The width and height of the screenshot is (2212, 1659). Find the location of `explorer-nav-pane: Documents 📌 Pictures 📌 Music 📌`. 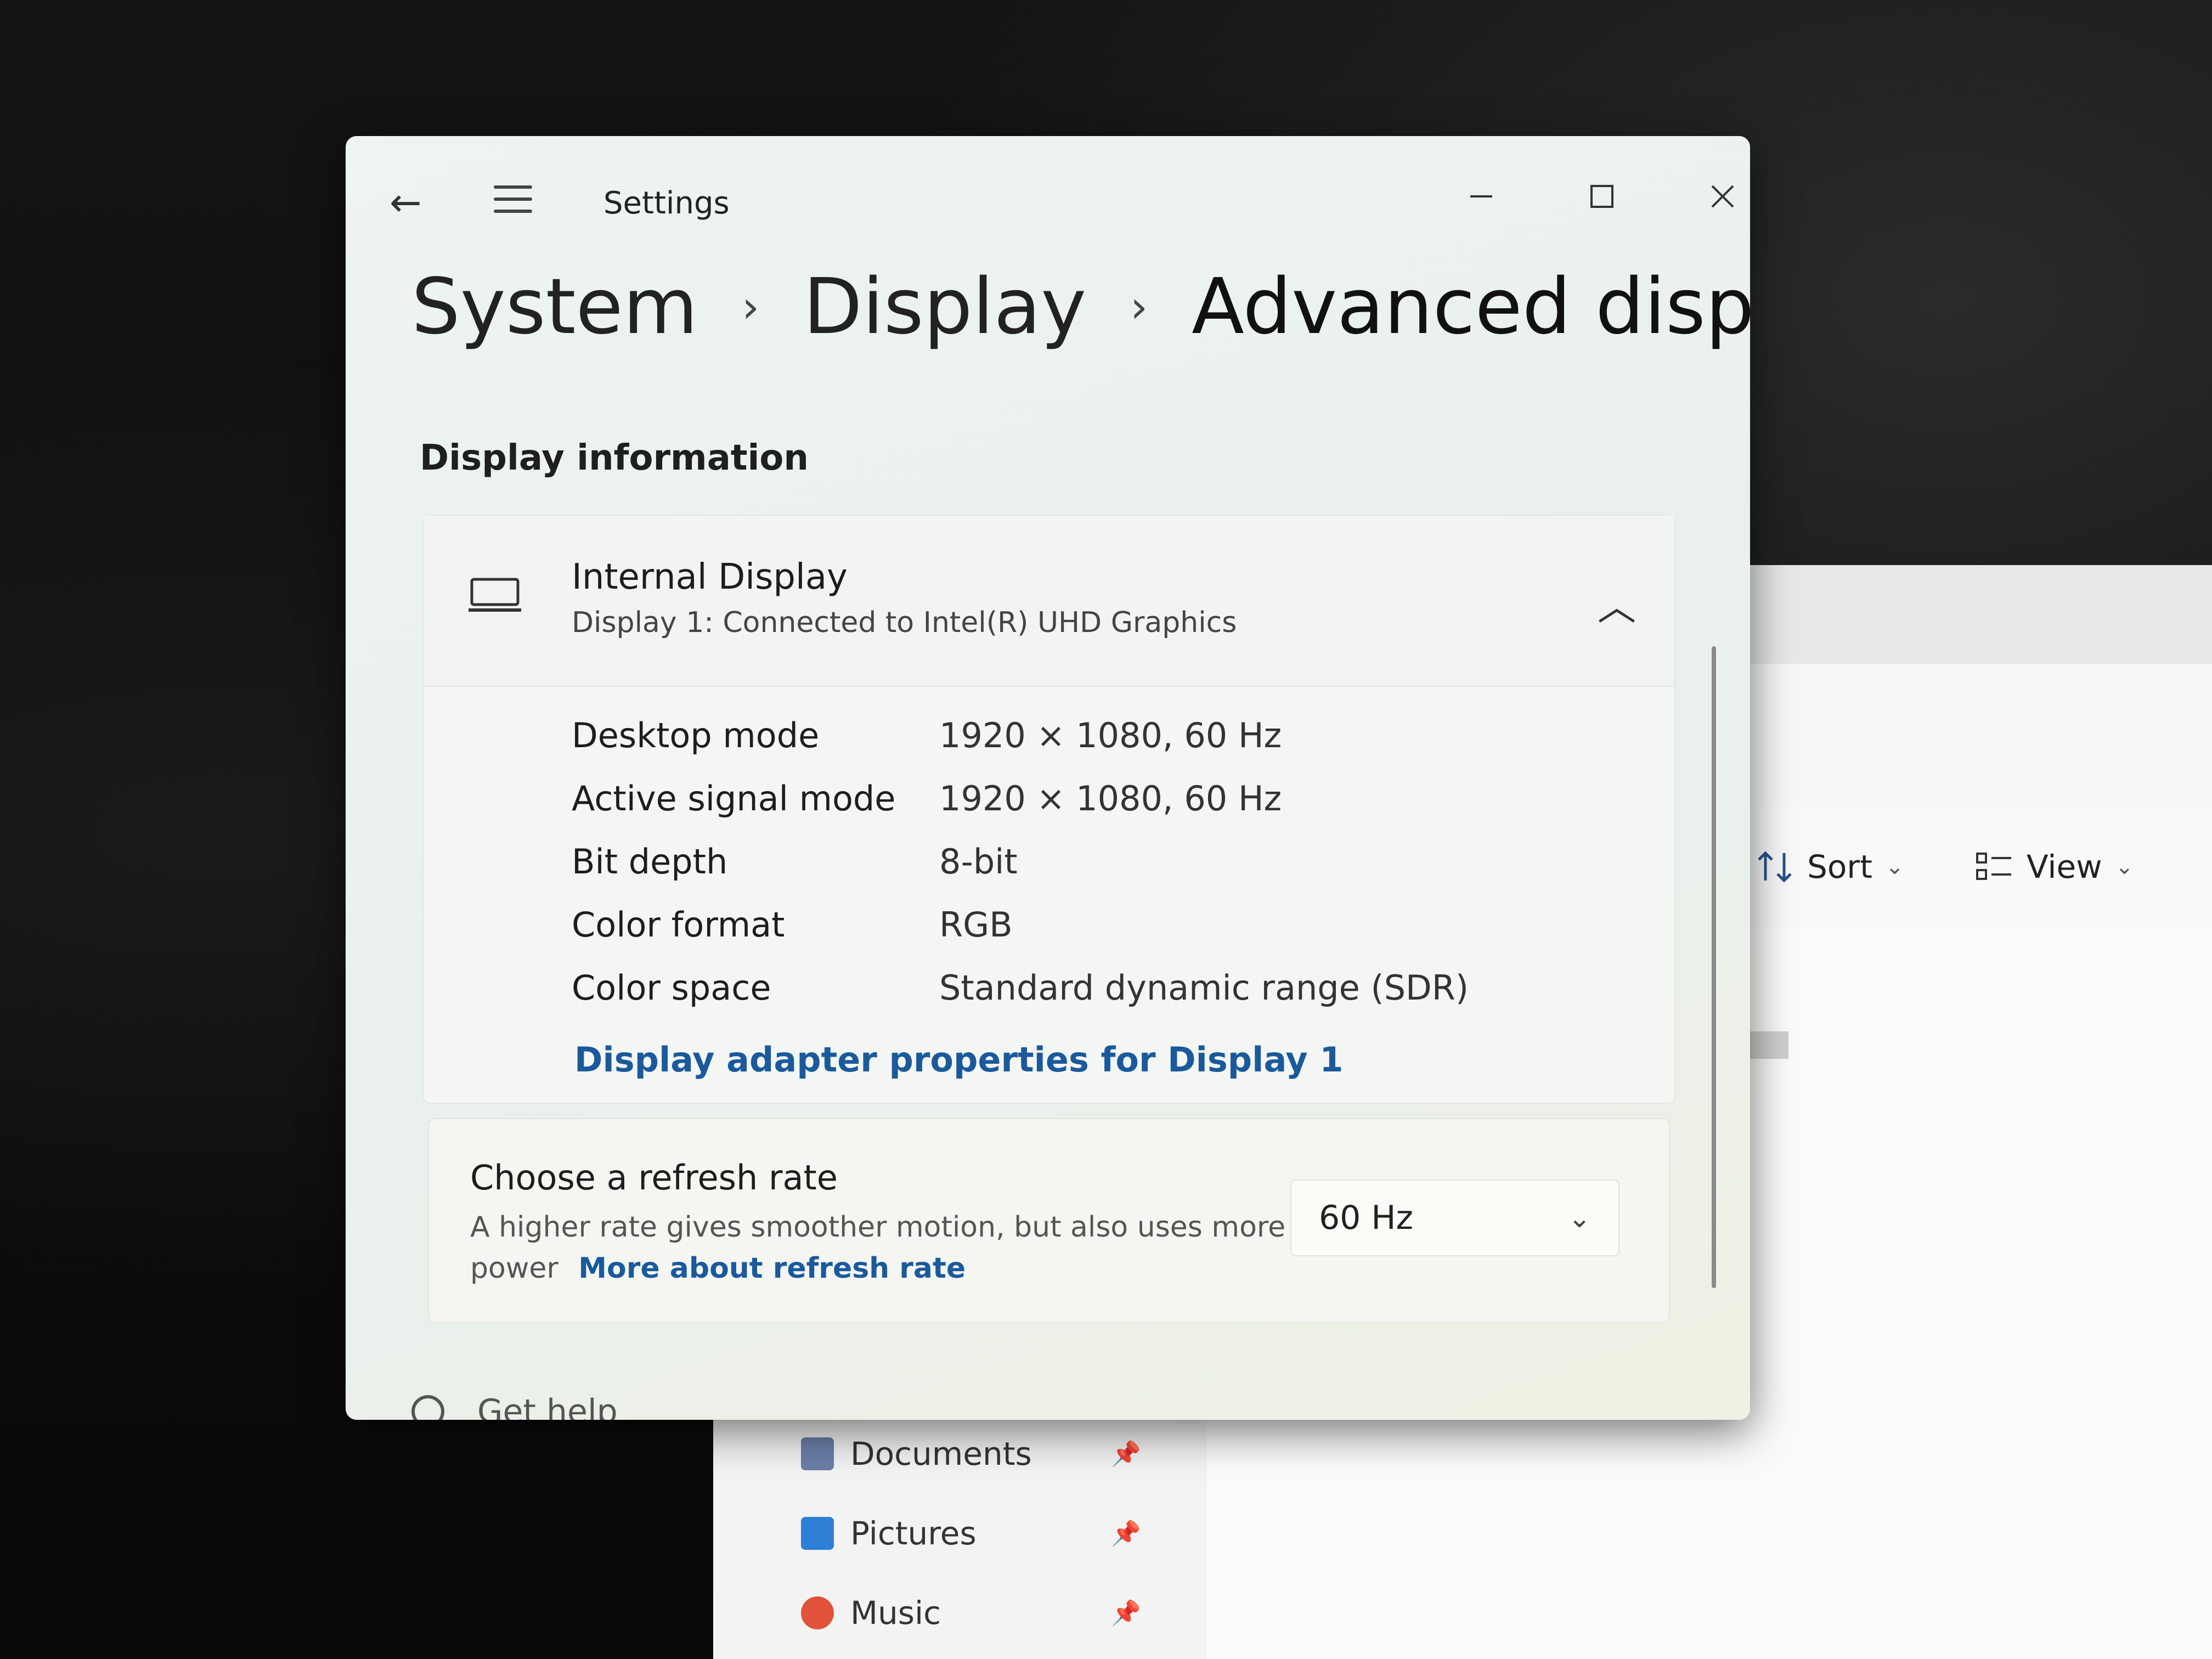

explorer-nav-pane: Documents 📌 Pictures 📌 Music 📌 is located at coordinates (960, 1526).